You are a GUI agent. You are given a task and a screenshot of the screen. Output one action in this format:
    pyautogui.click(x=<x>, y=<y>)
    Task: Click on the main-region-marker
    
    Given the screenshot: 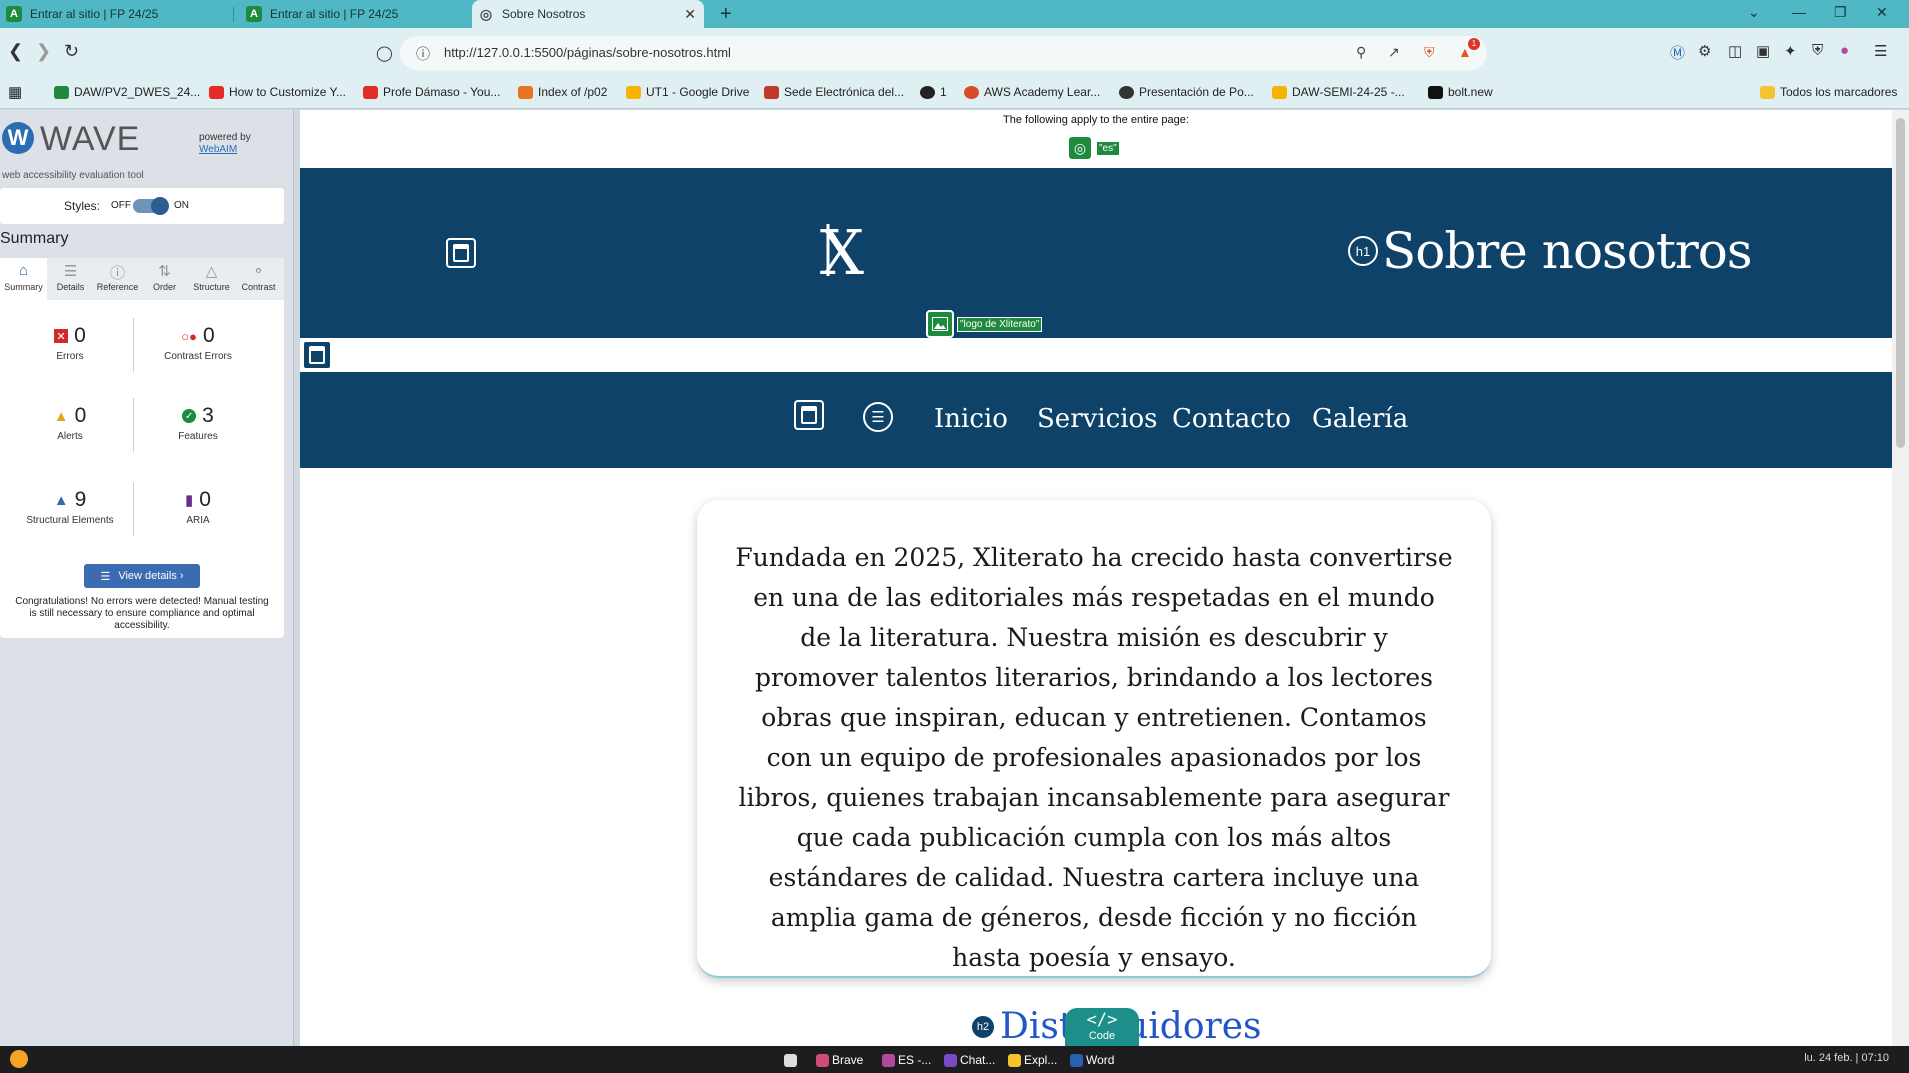 What is the action you would take?
    pyautogui.click(x=317, y=355)
    